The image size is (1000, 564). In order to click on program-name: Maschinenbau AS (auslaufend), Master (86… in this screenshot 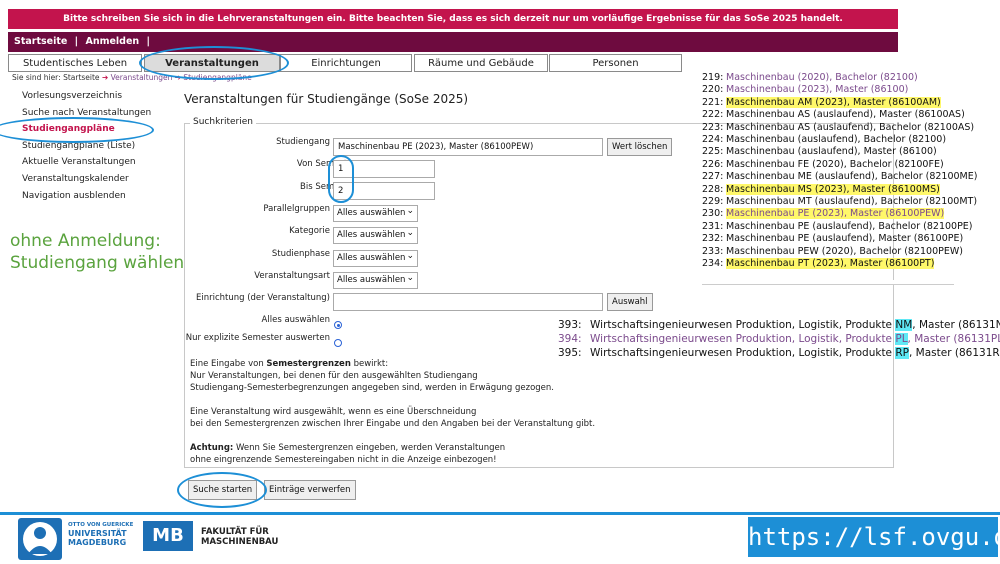, I will do `click(845, 114)`.